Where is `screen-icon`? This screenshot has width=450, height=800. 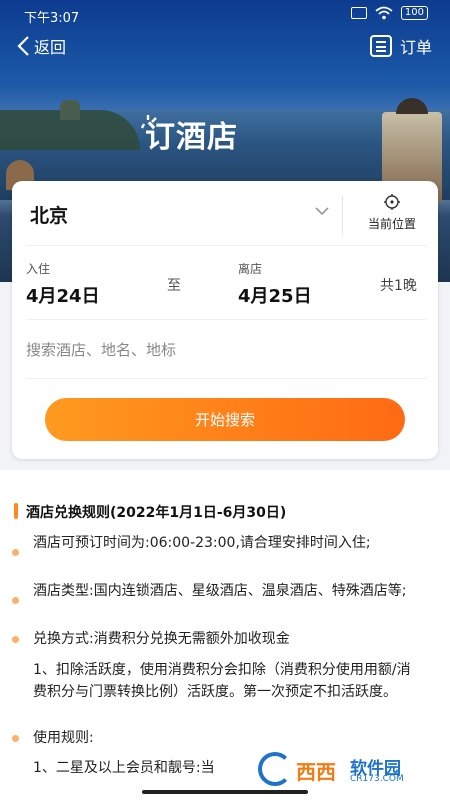
screen-icon is located at coordinates (358, 13).